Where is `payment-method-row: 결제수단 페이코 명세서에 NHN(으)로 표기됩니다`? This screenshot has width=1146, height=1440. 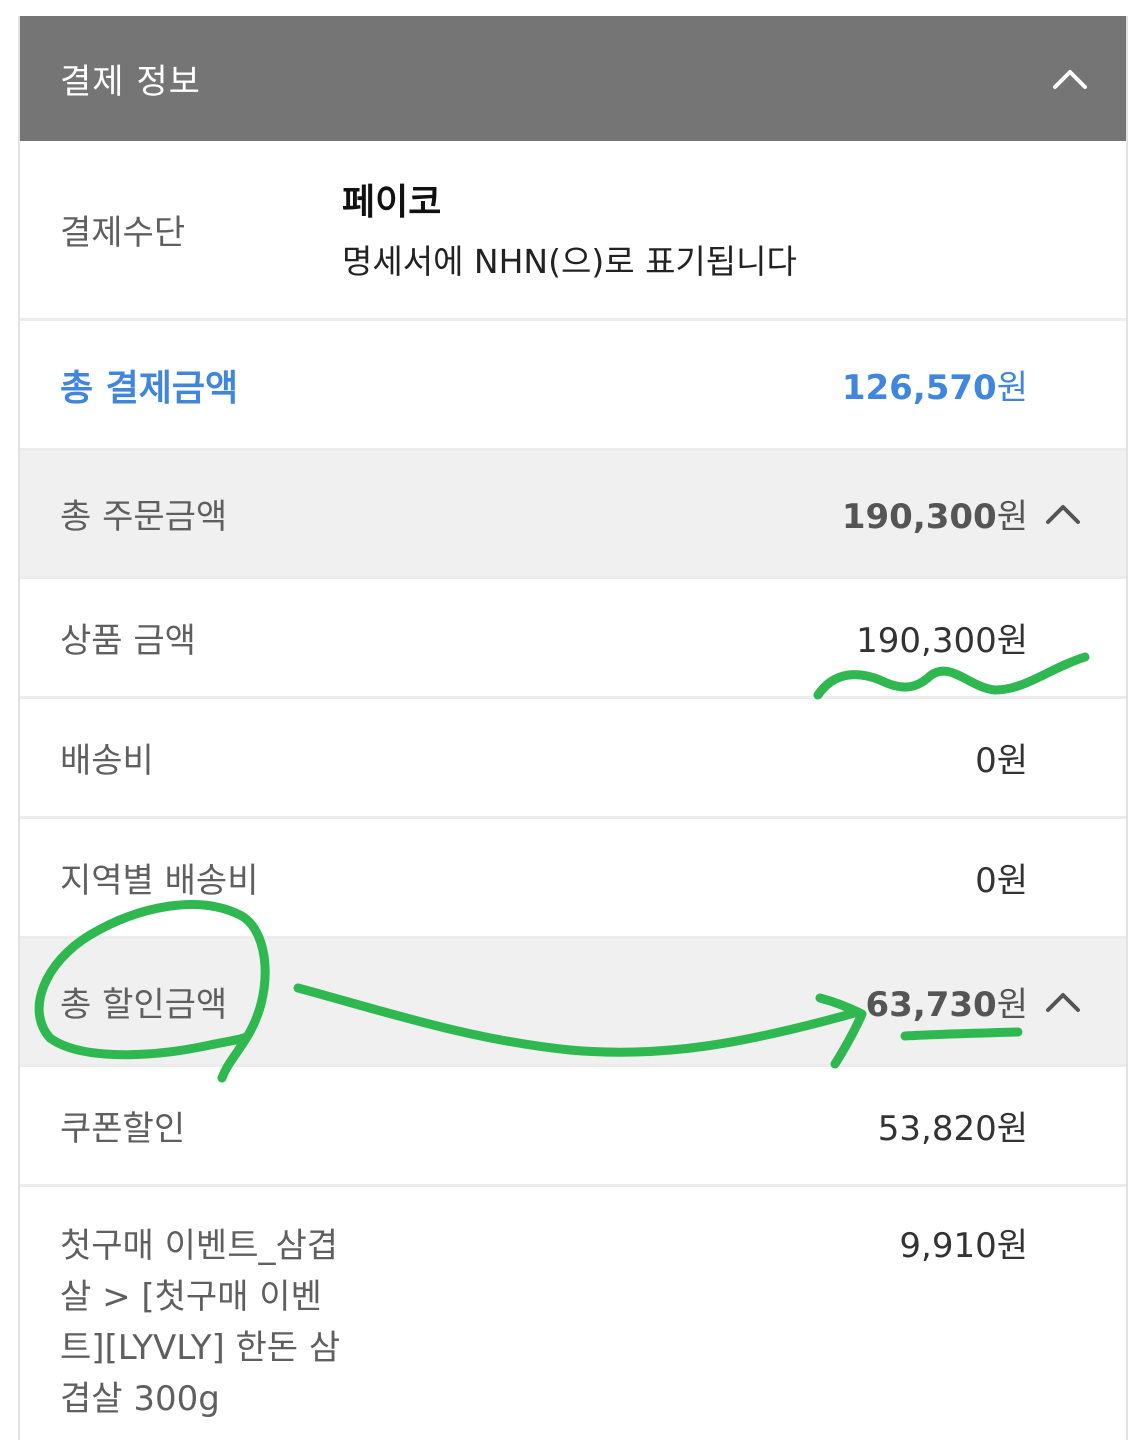
payment-method-row: 결제수단 페이코 명세서에 NHN(으)로 표기됩니다 is located at coordinates (573, 231).